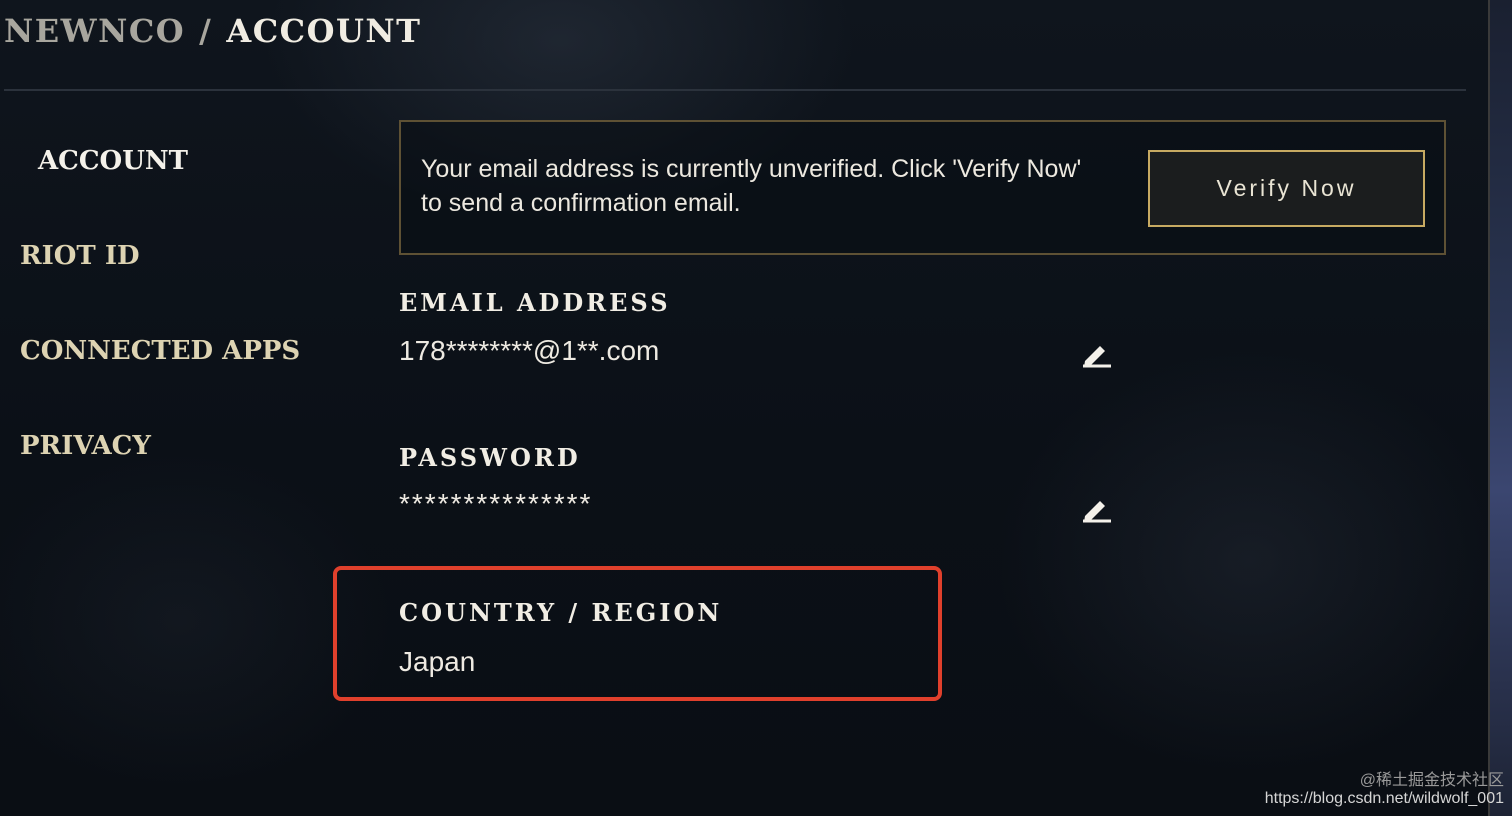  I want to click on edit-email-button, so click(1097, 354).